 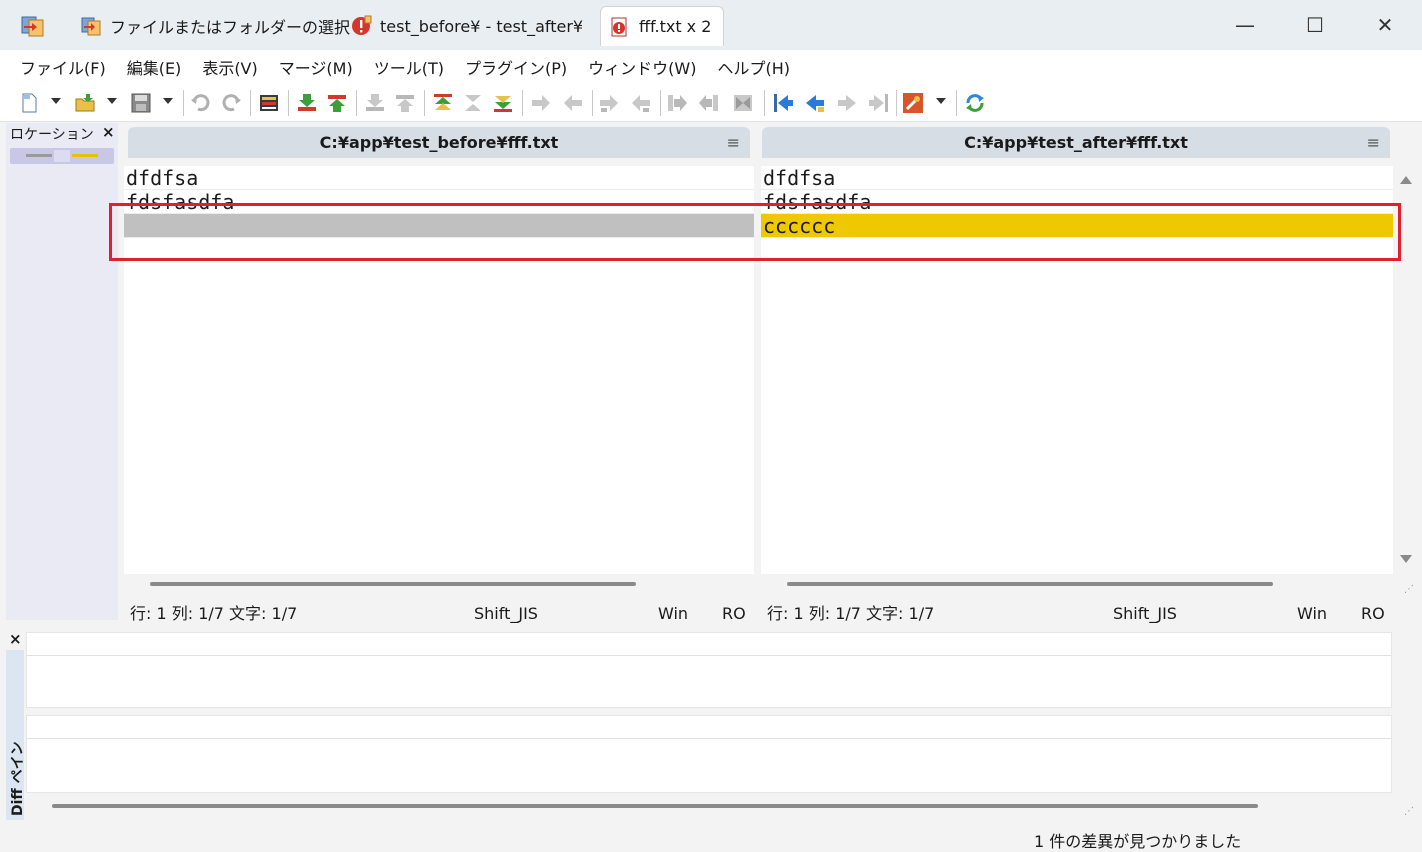 I want to click on menu-window: ウィンドウ(W), so click(x=642, y=67).